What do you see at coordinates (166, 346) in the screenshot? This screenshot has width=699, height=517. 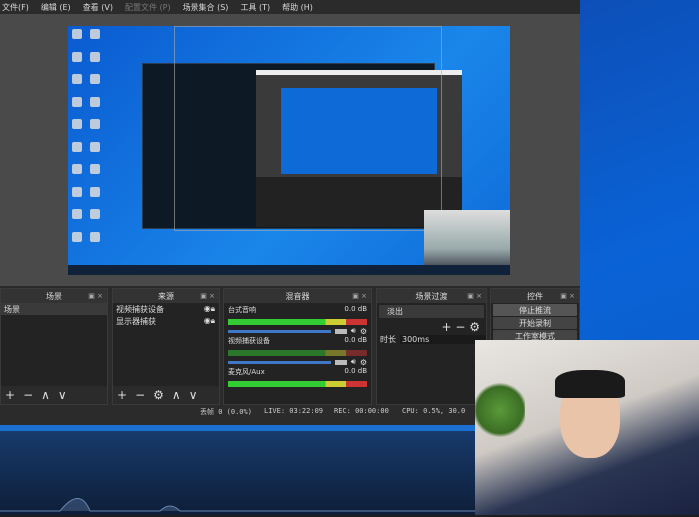 I see `sources-dock: 来源 ▣ × 视频捕获设备 ◉🔒︎ 显示器捕获 ◉🔒︎ + − ⚙ ∧ ∨` at bounding box center [166, 346].